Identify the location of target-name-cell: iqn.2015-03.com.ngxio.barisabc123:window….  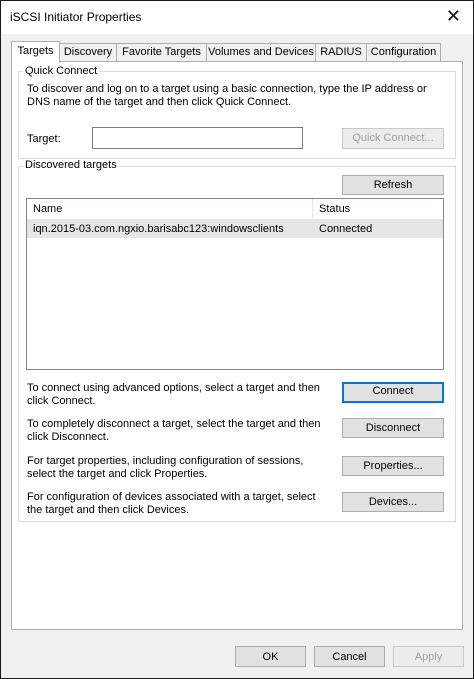
(158, 229).